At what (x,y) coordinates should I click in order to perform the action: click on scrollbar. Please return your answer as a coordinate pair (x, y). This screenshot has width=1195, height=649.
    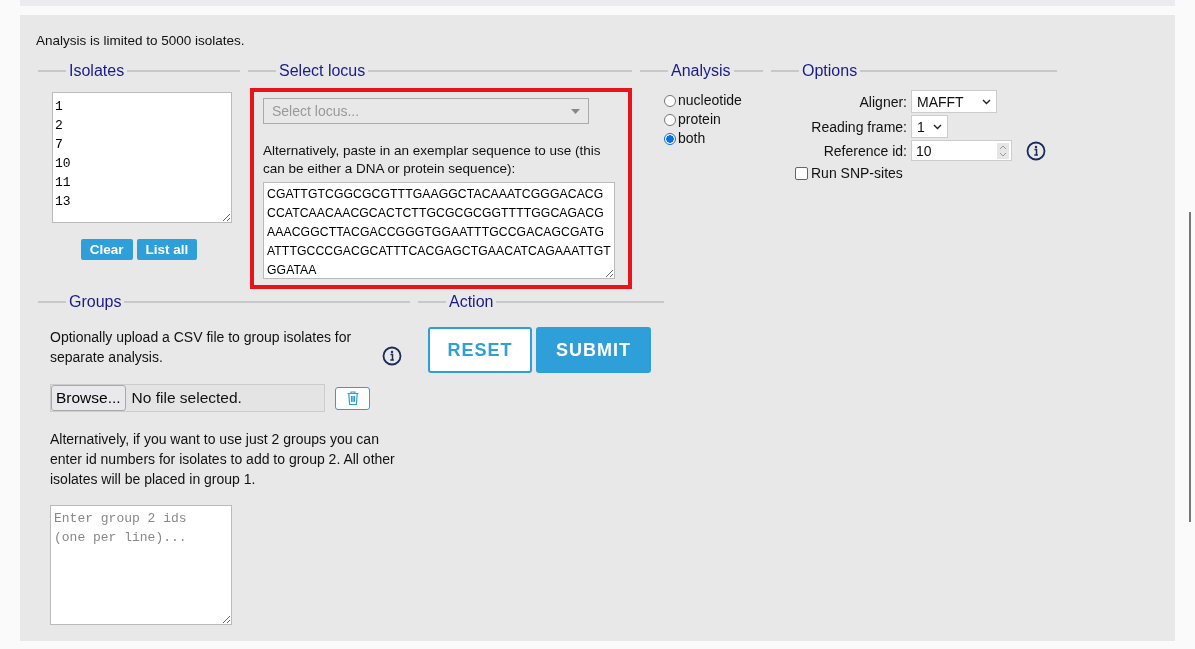
    Looking at the image, I should click on (1190, 367).